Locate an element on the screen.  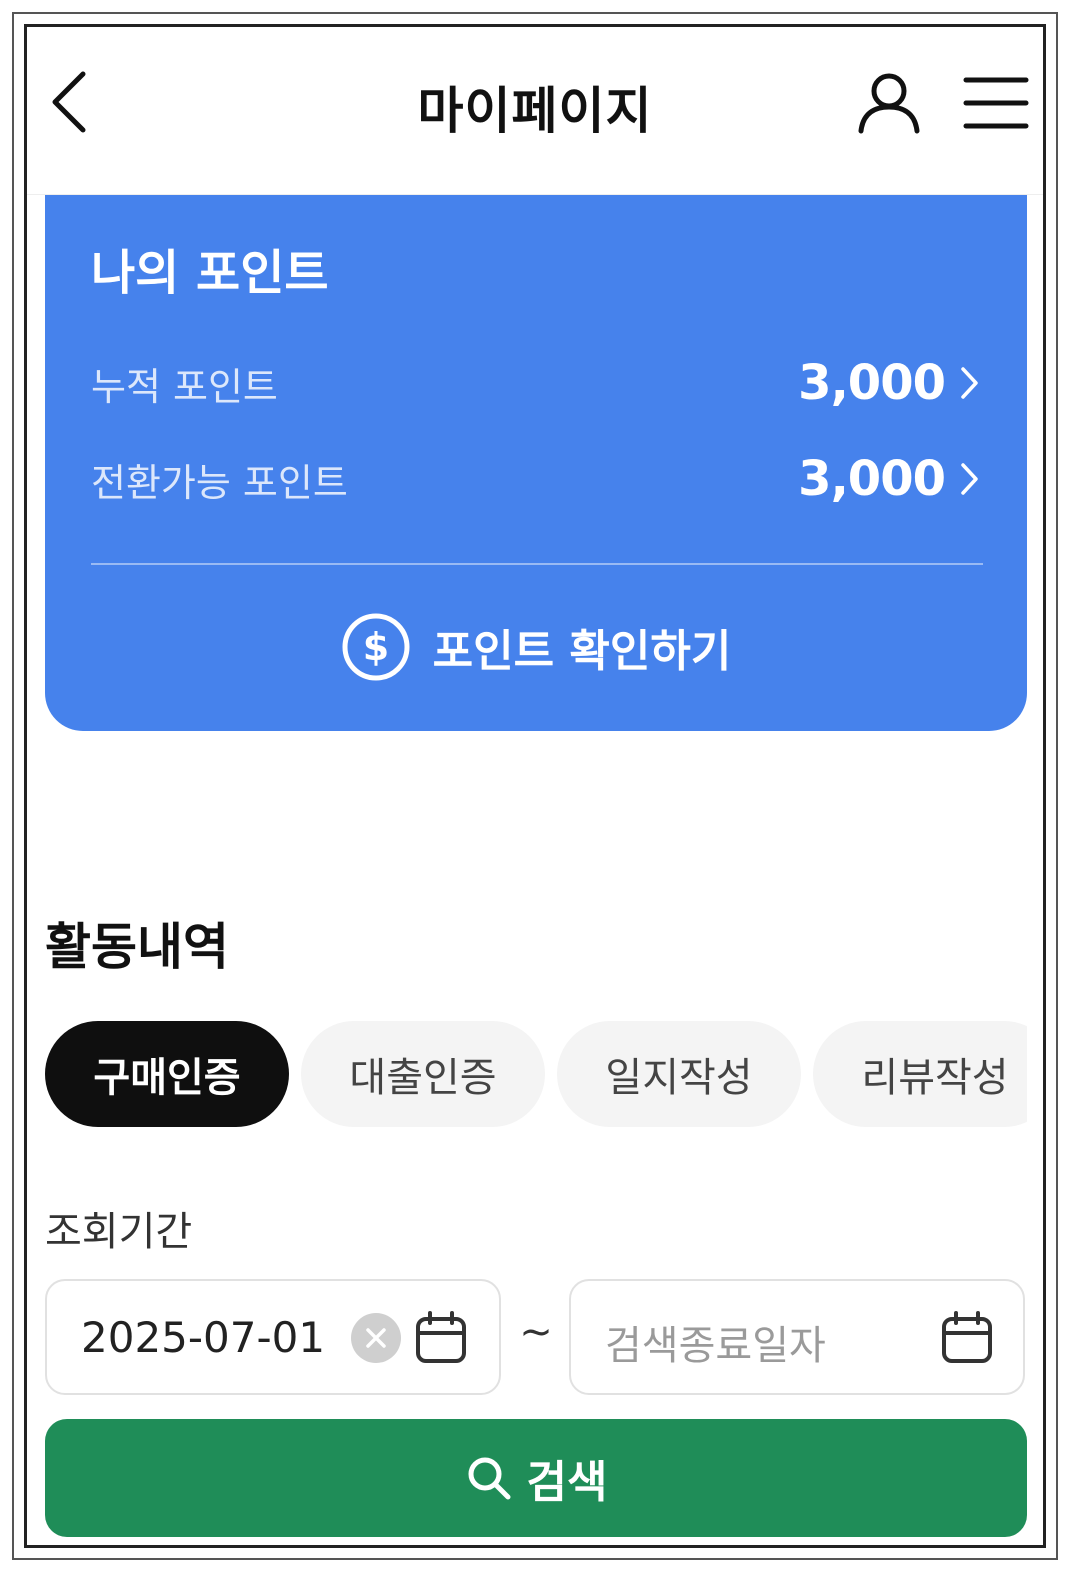
tab-review-writing: 리뷰작성 is located at coordinates (920, 1074).